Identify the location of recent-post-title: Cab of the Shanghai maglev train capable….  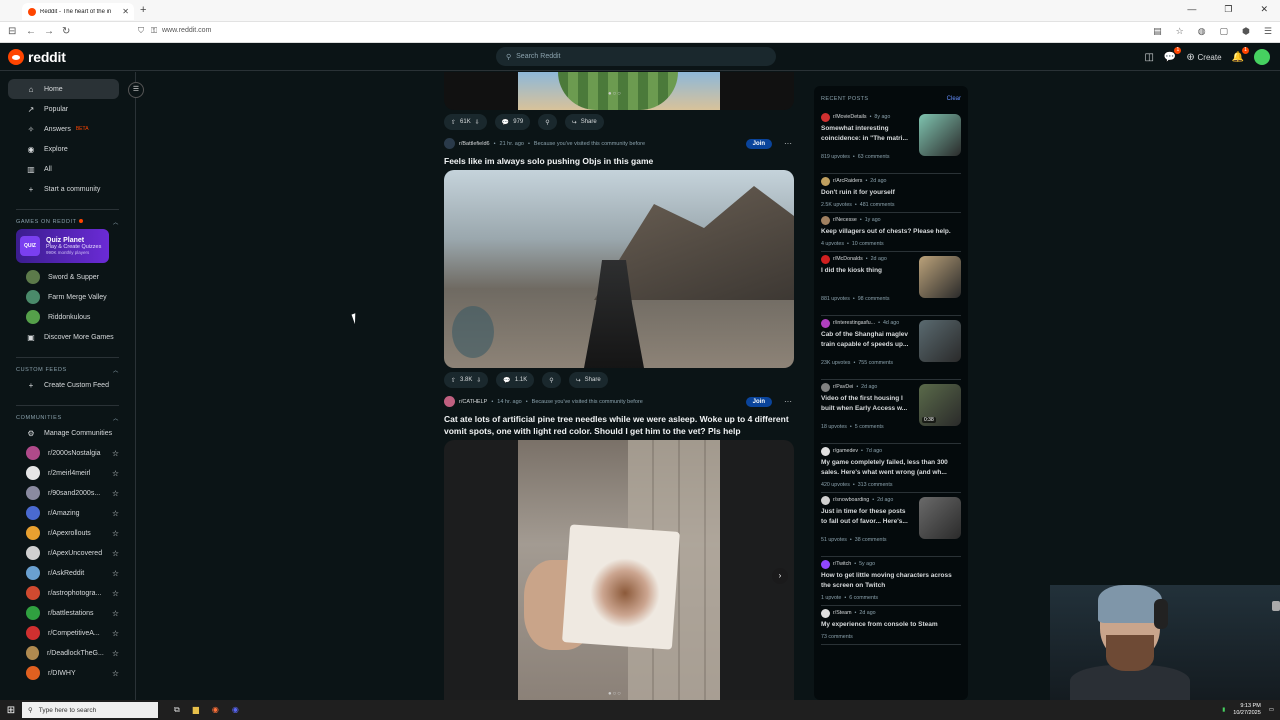
(867, 340).